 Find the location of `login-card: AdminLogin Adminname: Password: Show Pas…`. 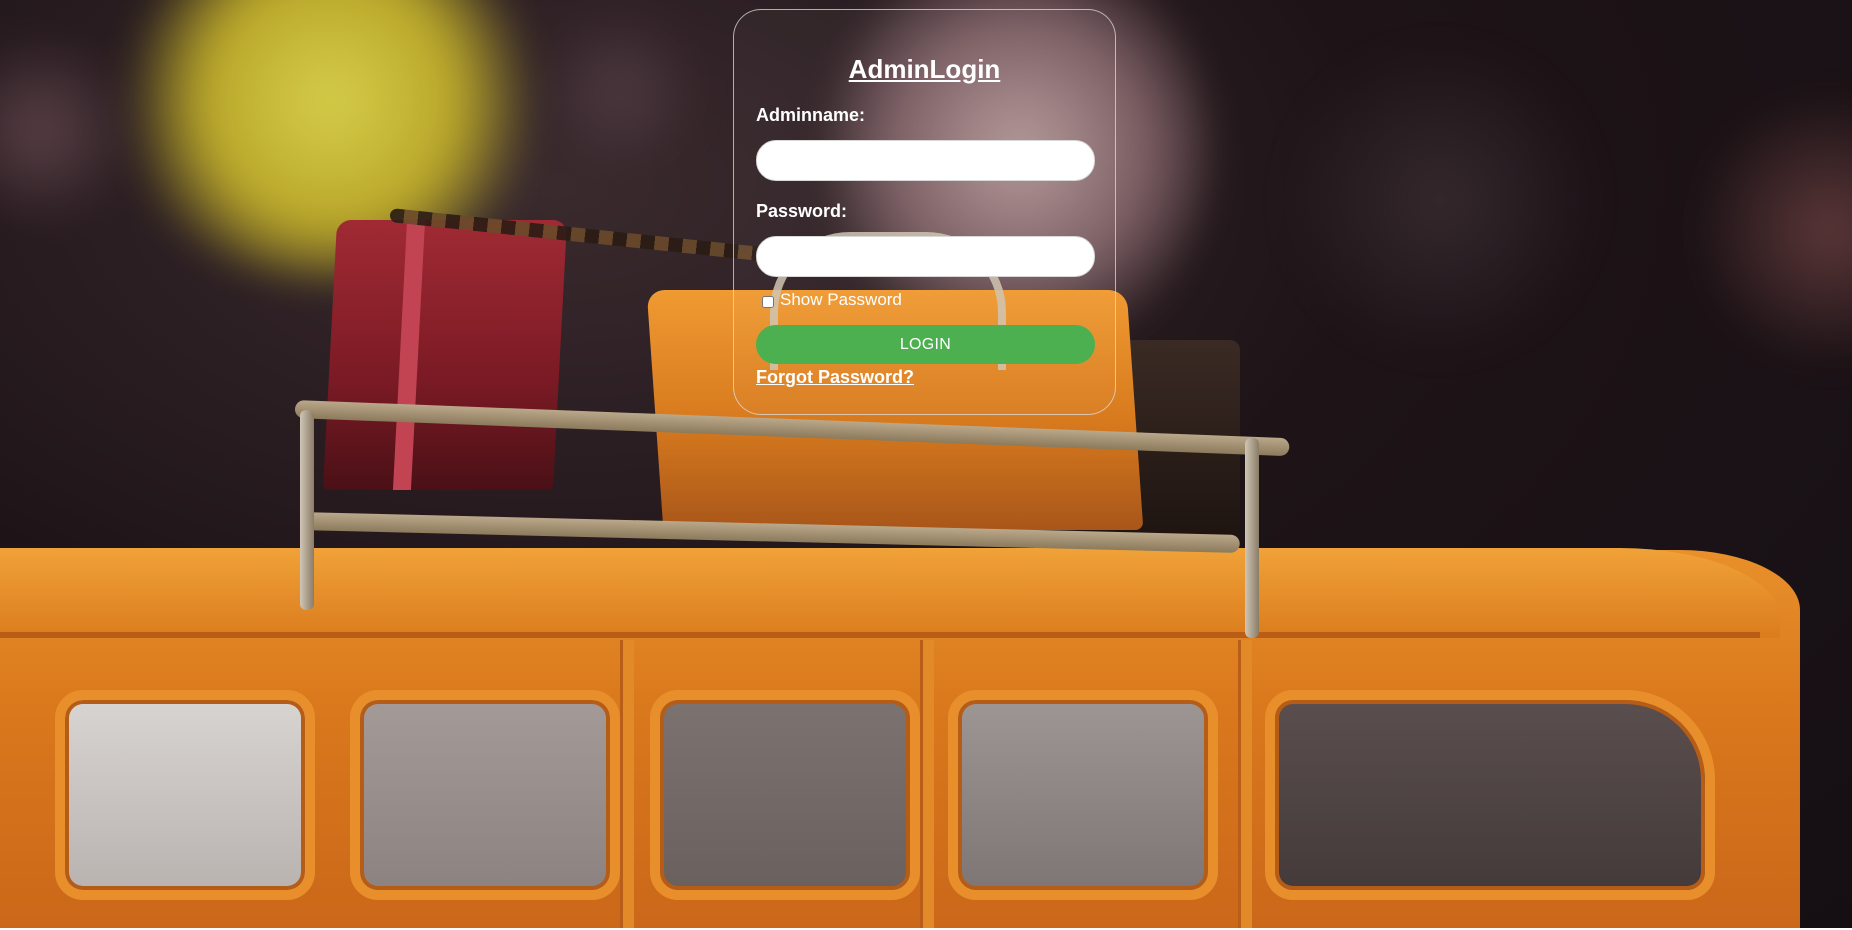

login-card: AdminLogin Adminname: Password: Show Pas… is located at coordinates (924, 212).